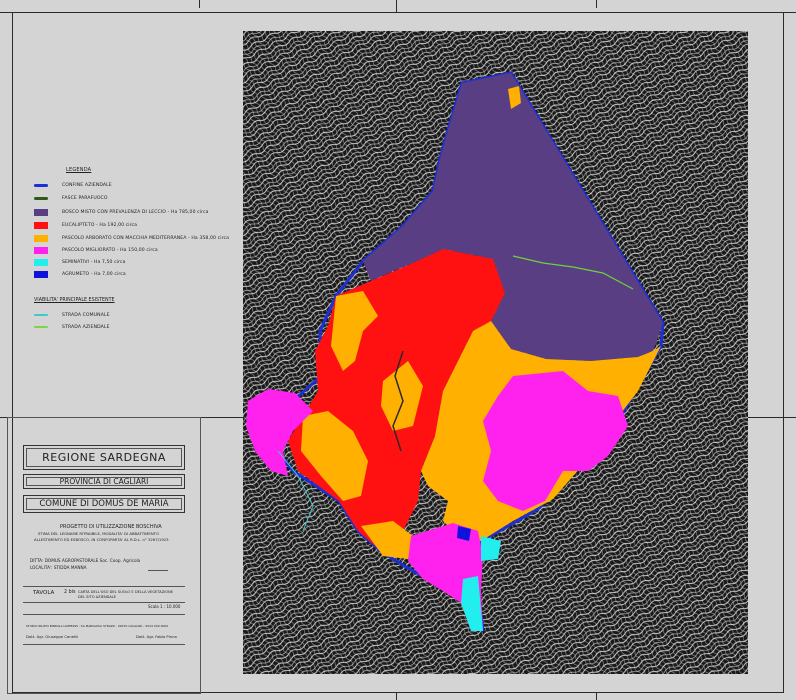 This screenshot has height=700, width=796. Describe the element at coordinates (111, 527) in the screenshot. I see `project-title: PROGETTO DI UTILIZZAZIONE BOSCHIVA` at that location.